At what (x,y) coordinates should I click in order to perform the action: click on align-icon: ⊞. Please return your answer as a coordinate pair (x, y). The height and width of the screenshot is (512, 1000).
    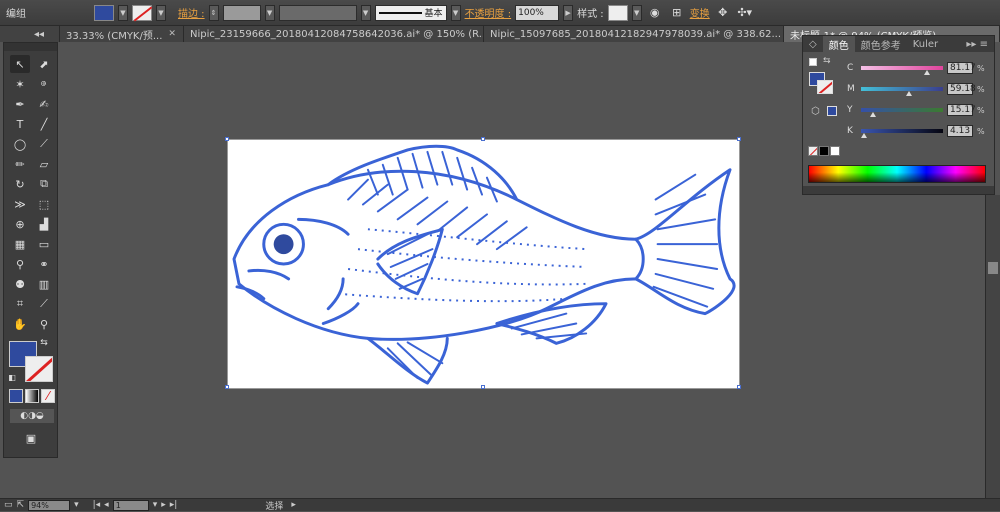
    Looking at the image, I should click on (677, 13).